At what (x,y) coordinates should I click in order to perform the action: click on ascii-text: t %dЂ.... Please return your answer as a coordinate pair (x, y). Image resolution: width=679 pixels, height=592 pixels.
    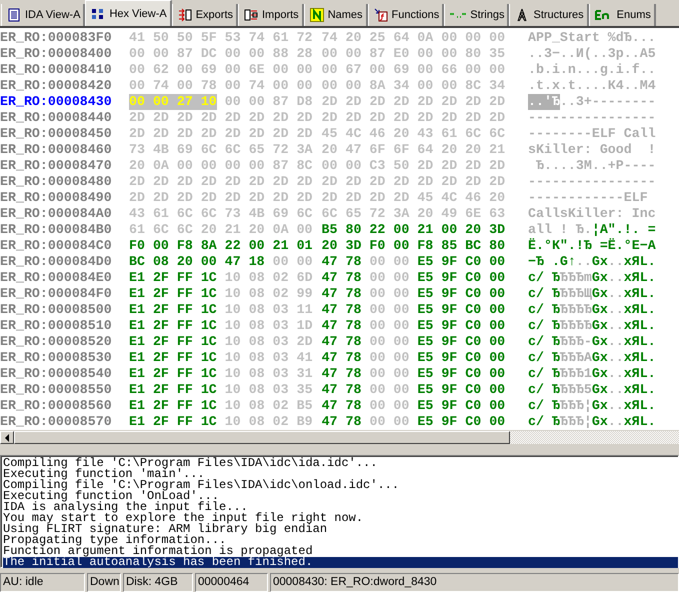
    Looking at the image, I should click on (624, 38).